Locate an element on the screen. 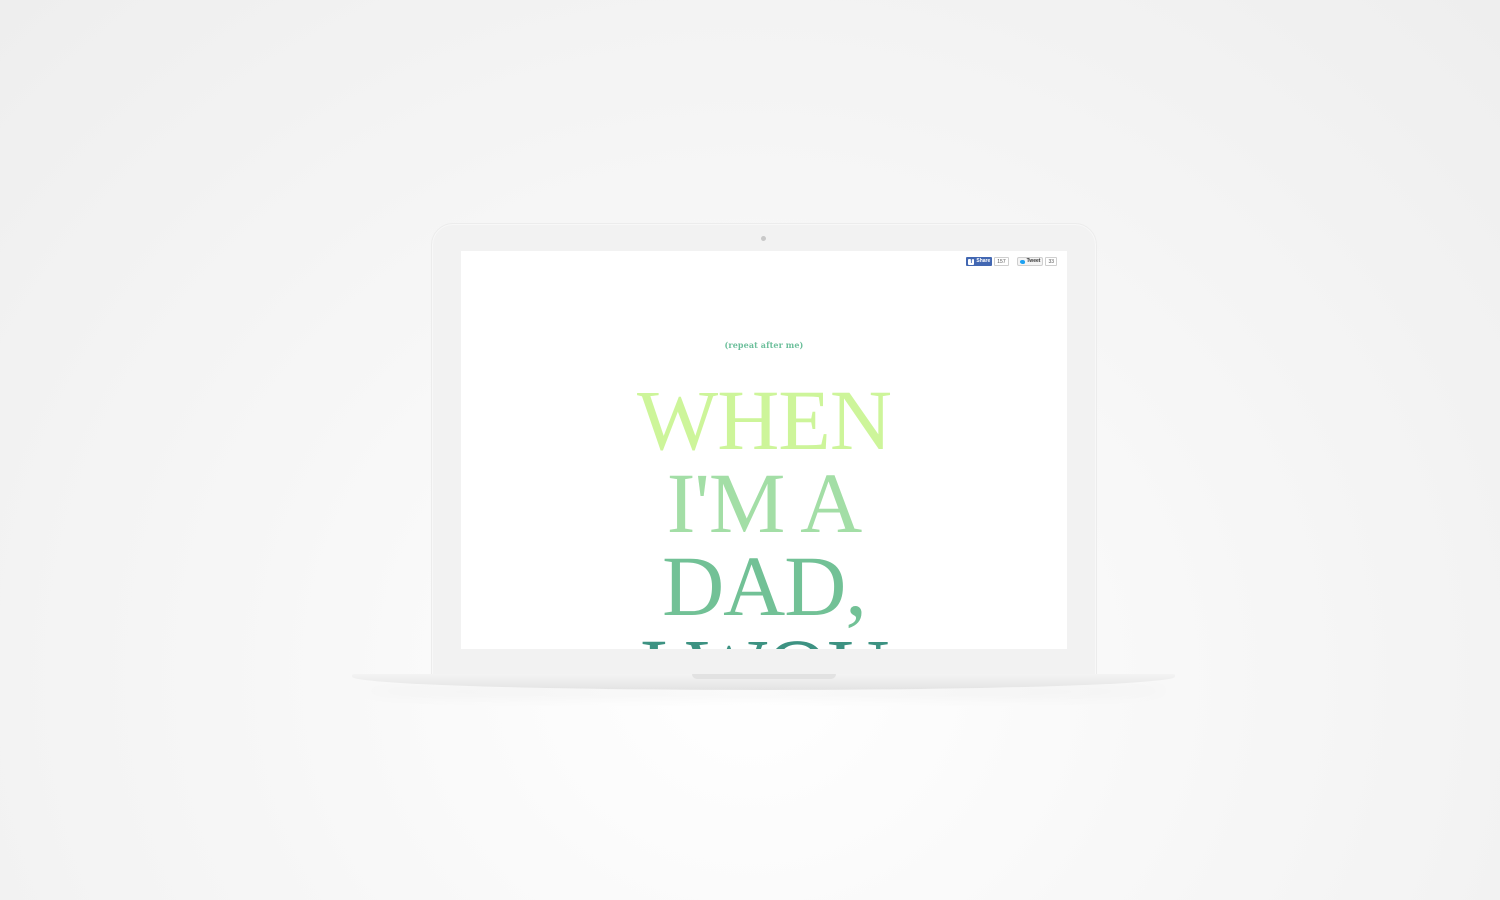 This screenshot has width=1500, height=900. headline: WHEN I'M A DAD, I WOU is located at coordinates (764, 510).